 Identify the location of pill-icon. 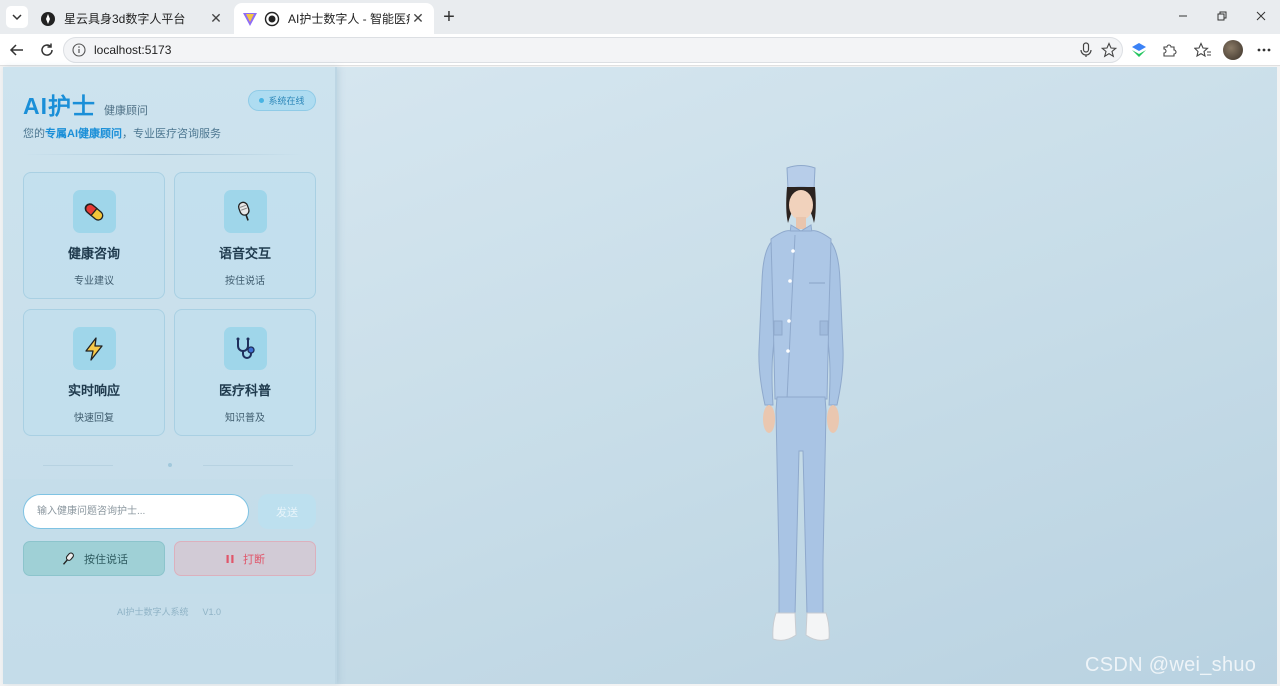
(94, 211).